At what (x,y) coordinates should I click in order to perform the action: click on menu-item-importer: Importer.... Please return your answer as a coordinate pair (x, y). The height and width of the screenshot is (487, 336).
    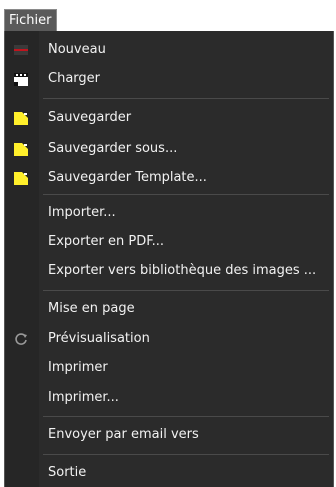
    Looking at the image, I should click on (169, 213).